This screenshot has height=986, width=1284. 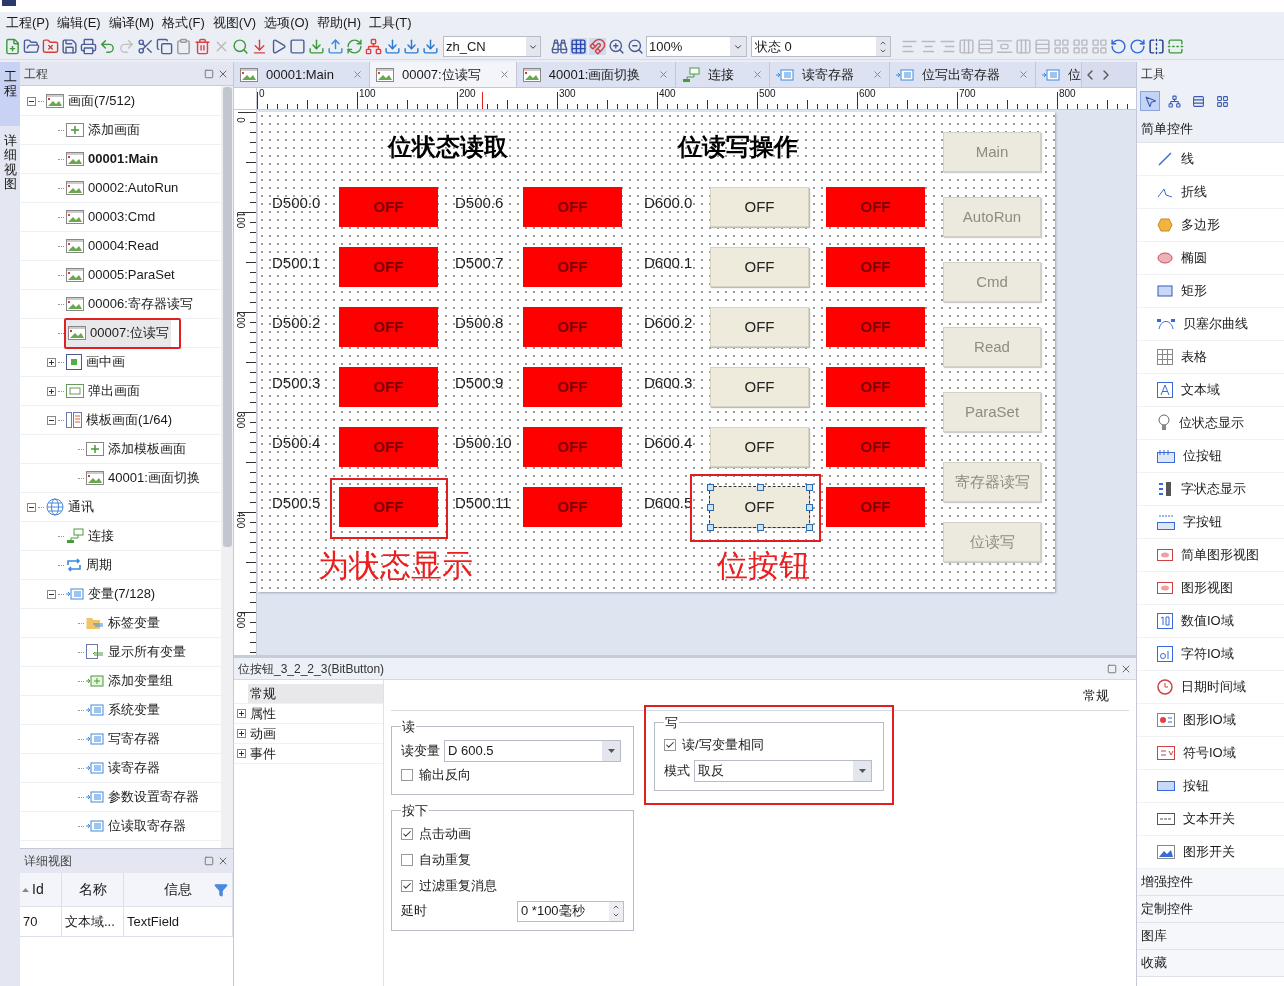 I want to click on binoculars-icon, so click(x=559, y=46).